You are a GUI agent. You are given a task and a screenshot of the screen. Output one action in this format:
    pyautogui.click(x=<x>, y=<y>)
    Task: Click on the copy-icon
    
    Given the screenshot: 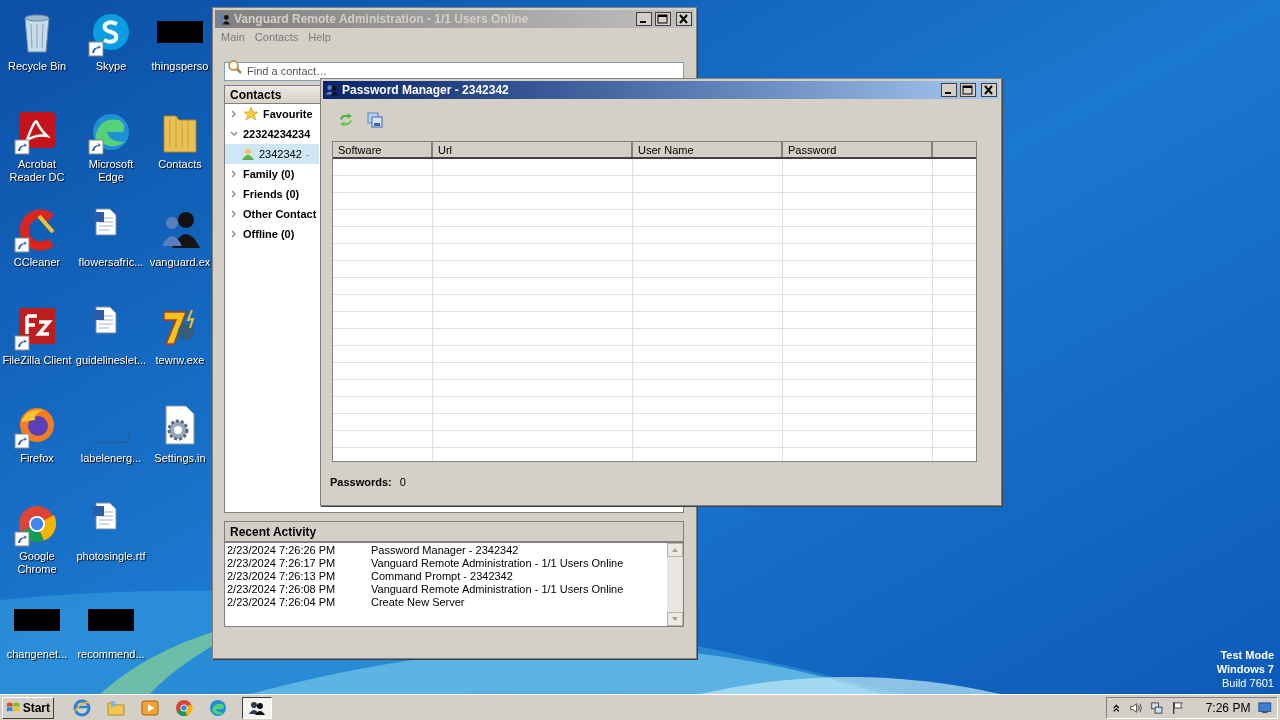 What is the action you would take?
    pyautogui.click(x=375, y=120)
    